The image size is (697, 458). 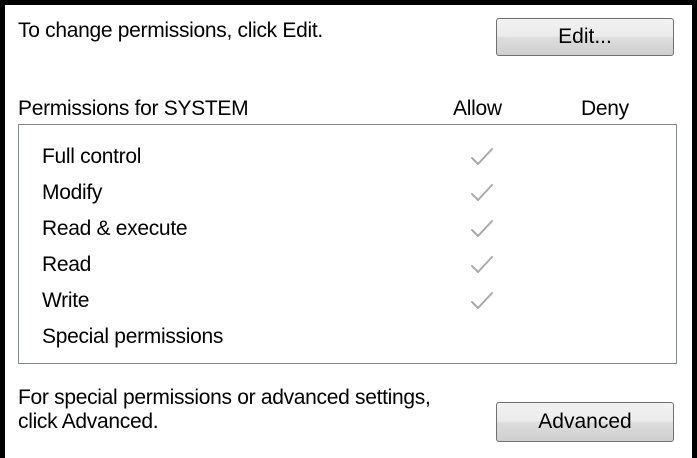 What do you see at coordinates (67, 264) in the screenshot?
I see `permission-label: Read` at bounding box center [67, 264].